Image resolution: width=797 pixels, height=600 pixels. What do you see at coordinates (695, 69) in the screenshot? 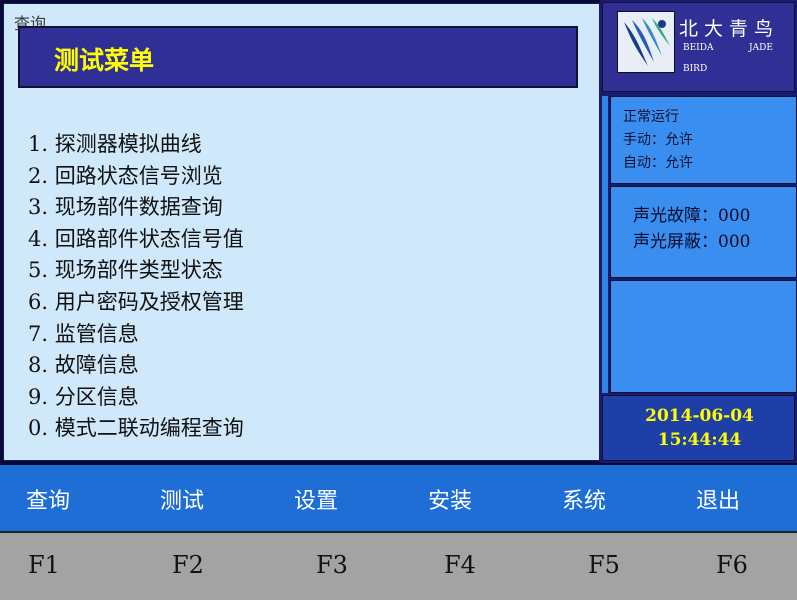
I see `logo-en-bird: BIRD` at bounding box center [695, 69].